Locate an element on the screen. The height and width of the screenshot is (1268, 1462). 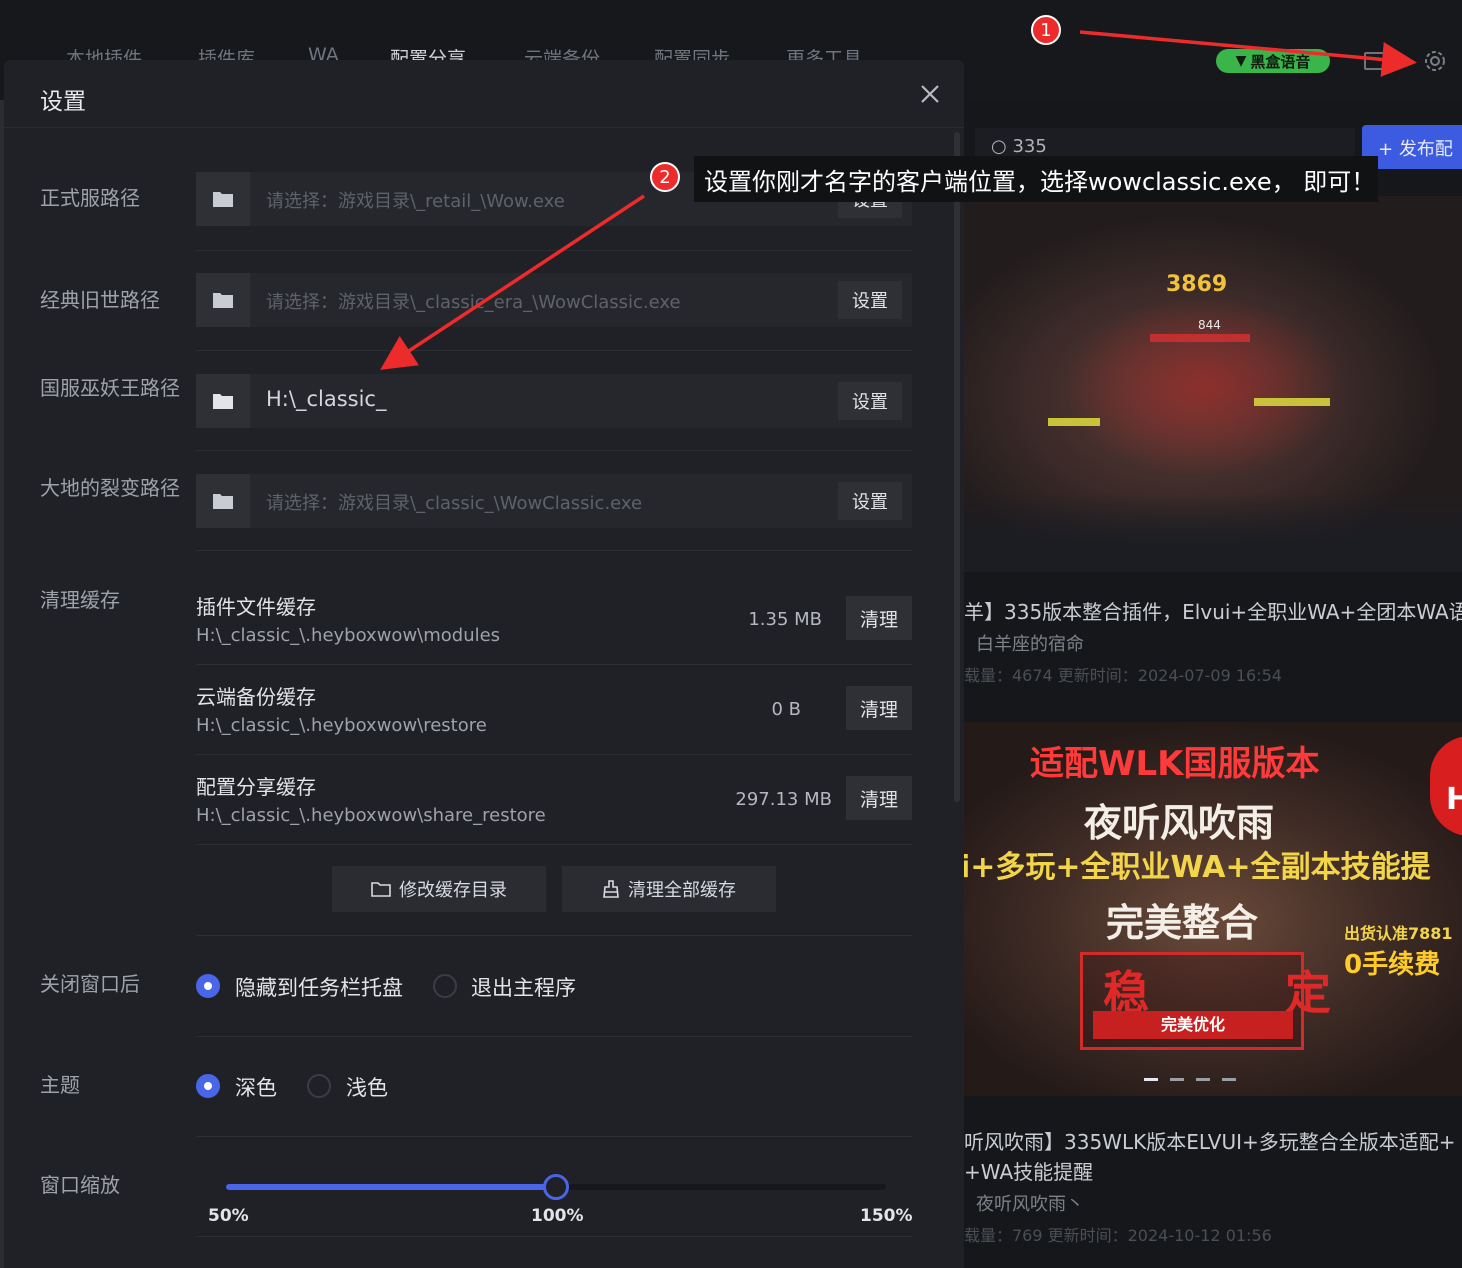
wlk-path-value: H:\_classic_ is located at coordinates (326, 399).